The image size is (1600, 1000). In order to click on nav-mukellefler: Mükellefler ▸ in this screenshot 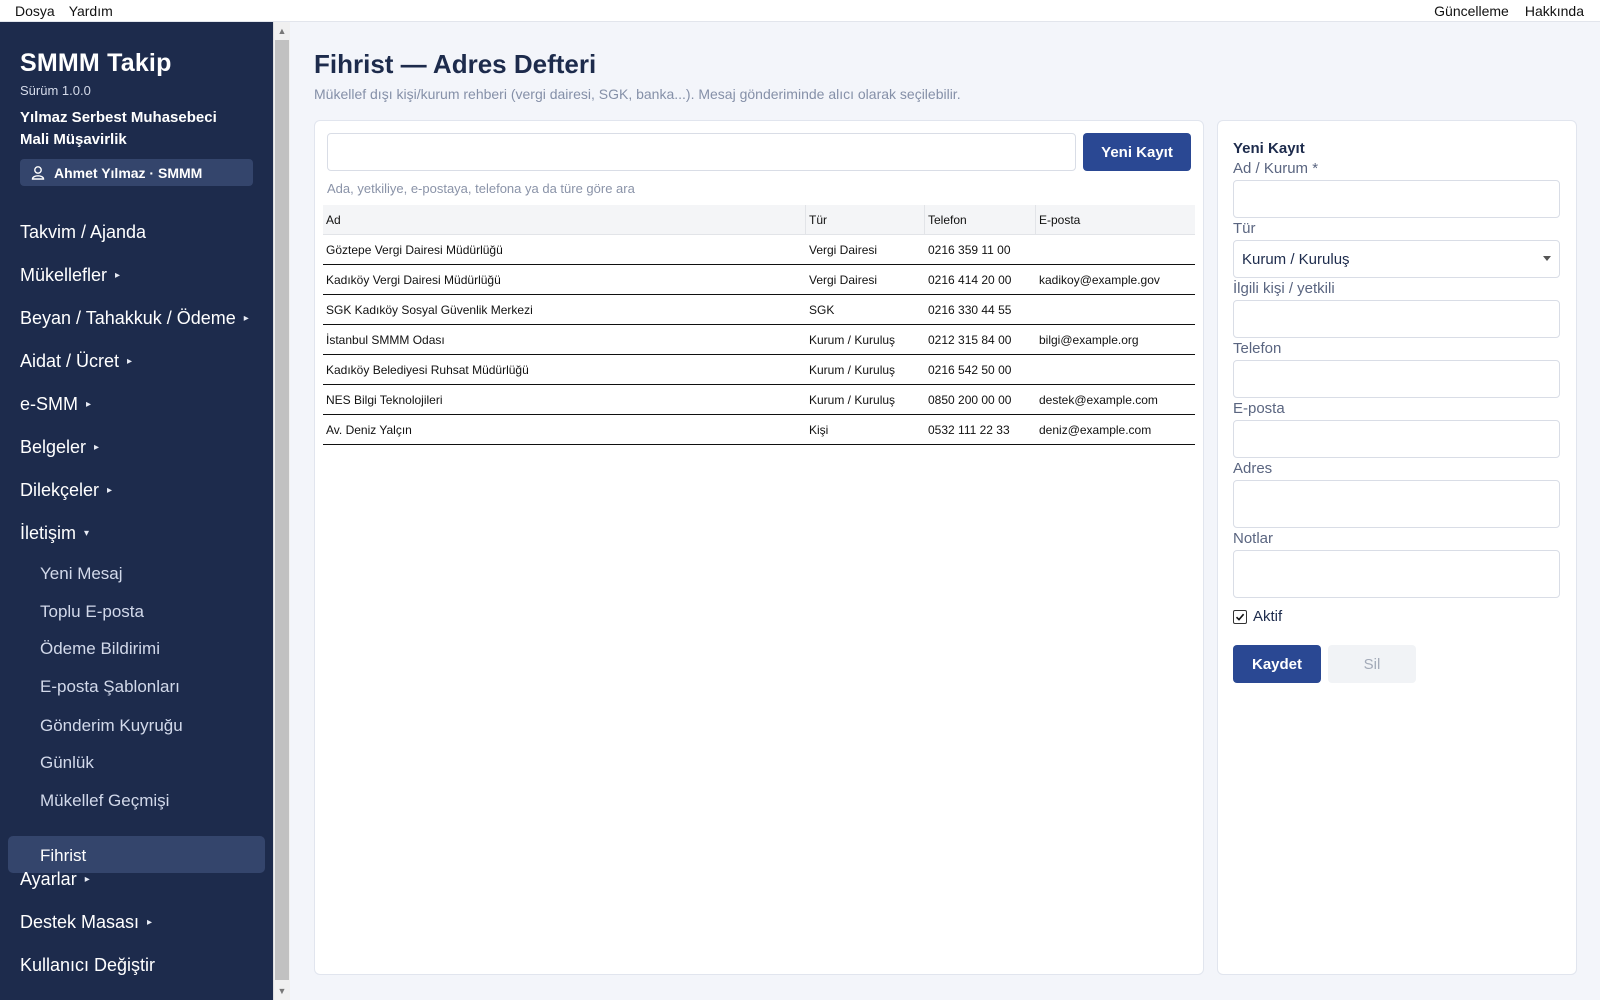, I will do `click(70, 275)`.